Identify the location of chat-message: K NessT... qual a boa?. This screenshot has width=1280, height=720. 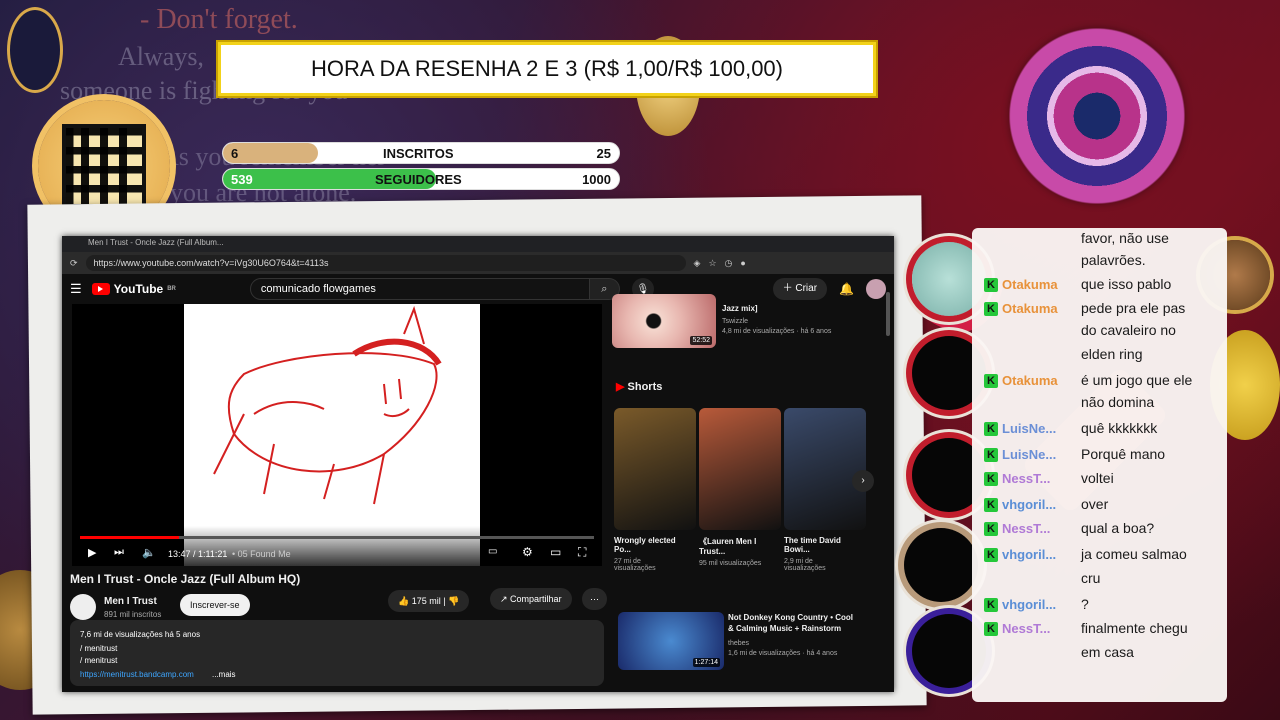
(1092, 529).